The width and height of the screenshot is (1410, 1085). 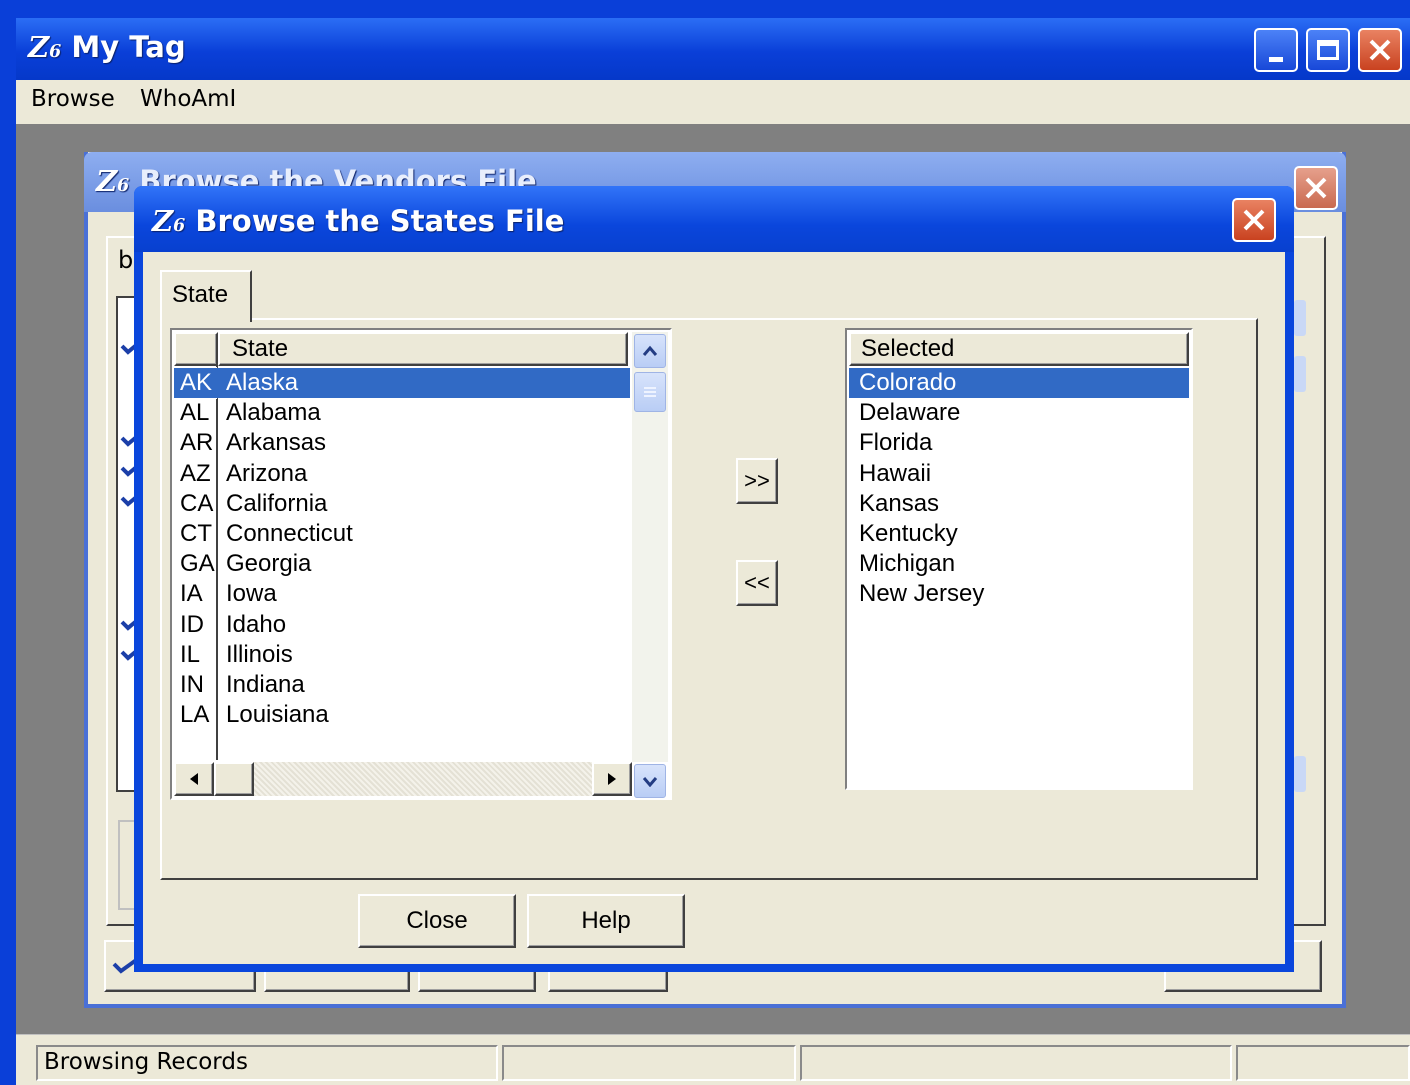 What do you see at coordinates (1019, 474) in the screenshot?
I see `list-item: Hawaii` at bounding box center [1019, 474].